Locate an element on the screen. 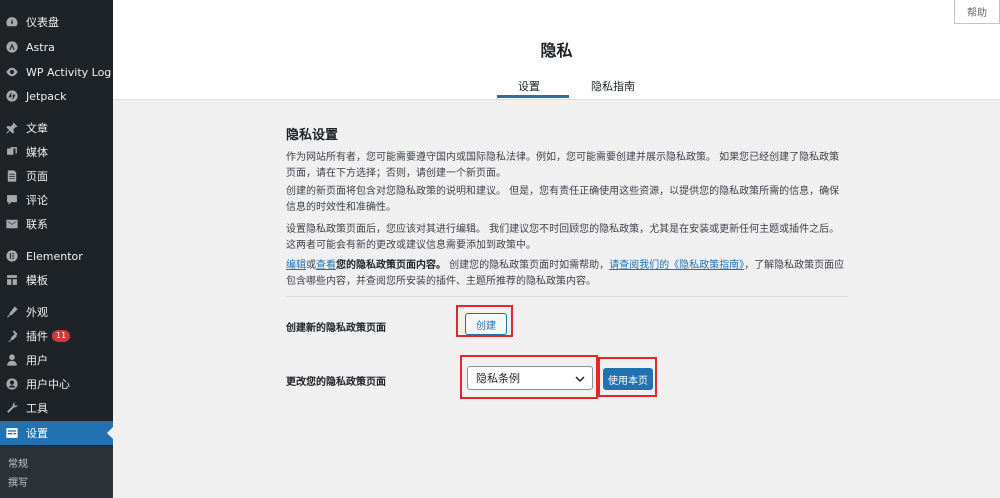 Image resolution: width=1000 pixels, height=498 pixels. edit-link: 编辑 is located at coordinates (296, 265).